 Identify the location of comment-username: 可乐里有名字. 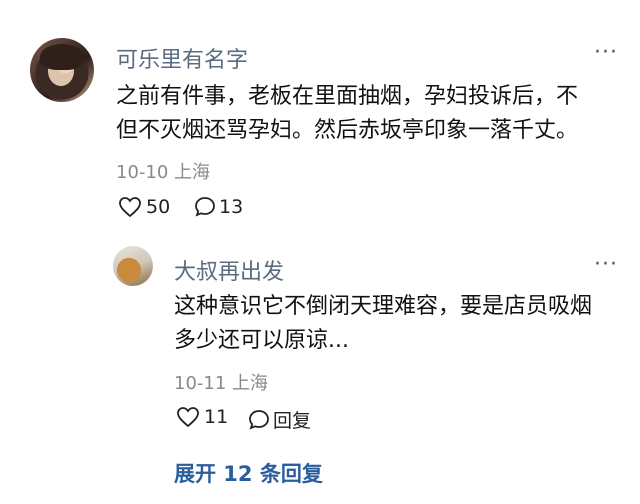
(182, 58).